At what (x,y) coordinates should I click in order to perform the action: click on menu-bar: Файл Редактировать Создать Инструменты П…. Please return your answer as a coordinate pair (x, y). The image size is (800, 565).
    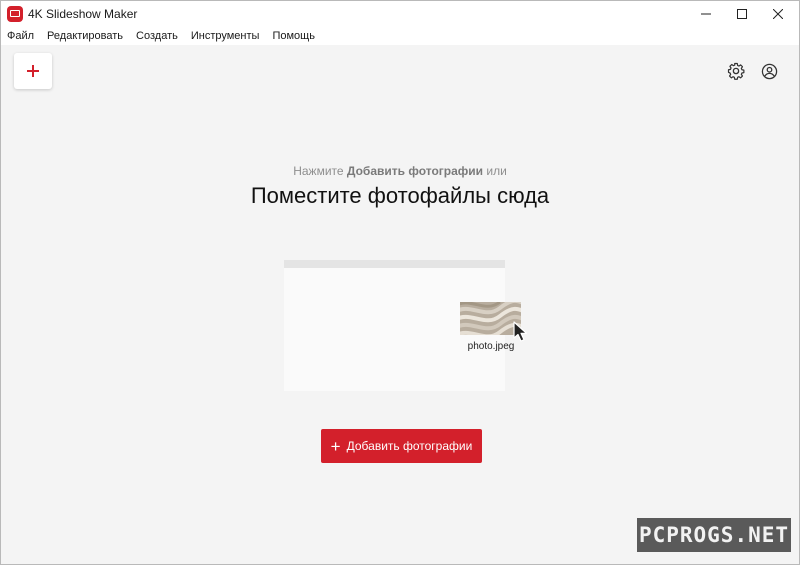
    Looking at the image, I should click on (400, 36).